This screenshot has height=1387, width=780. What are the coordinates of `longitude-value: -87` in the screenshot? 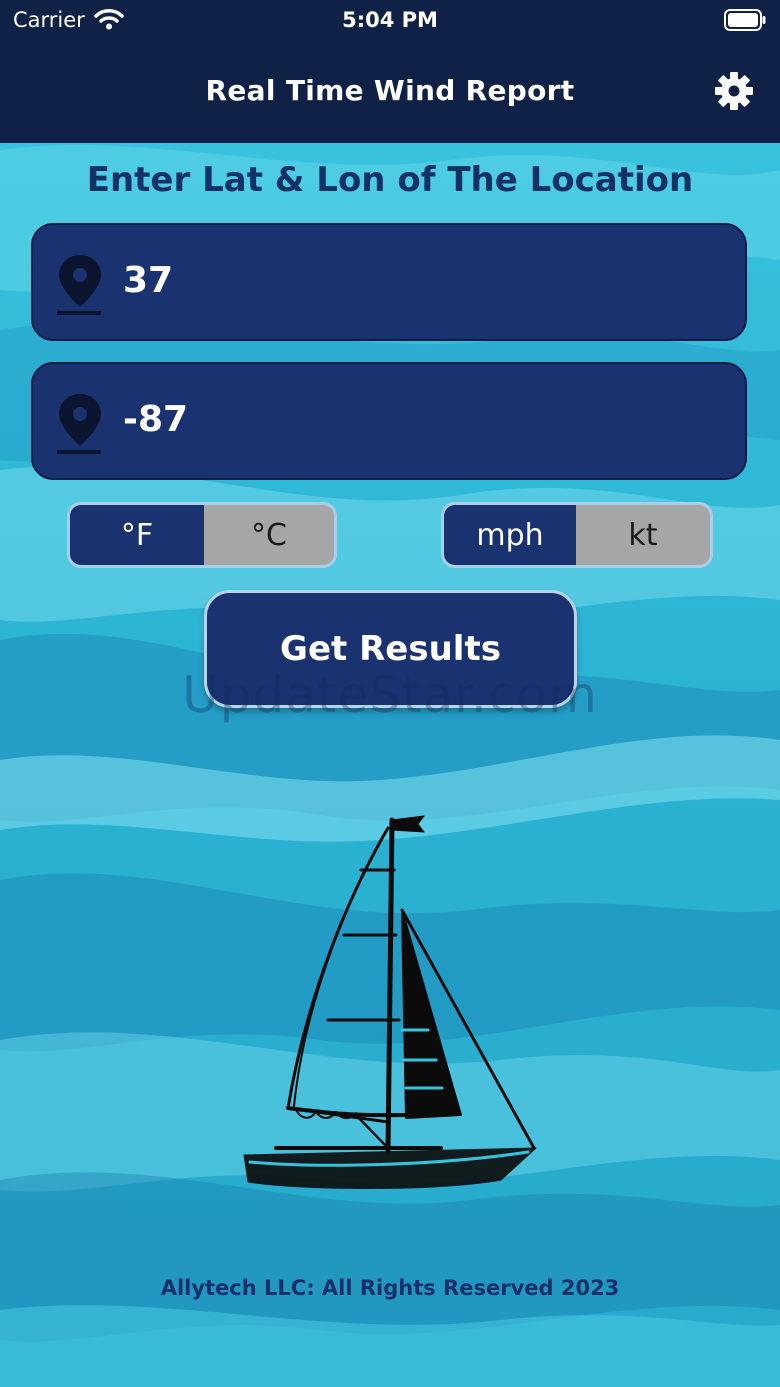 It's located at (156, 419).